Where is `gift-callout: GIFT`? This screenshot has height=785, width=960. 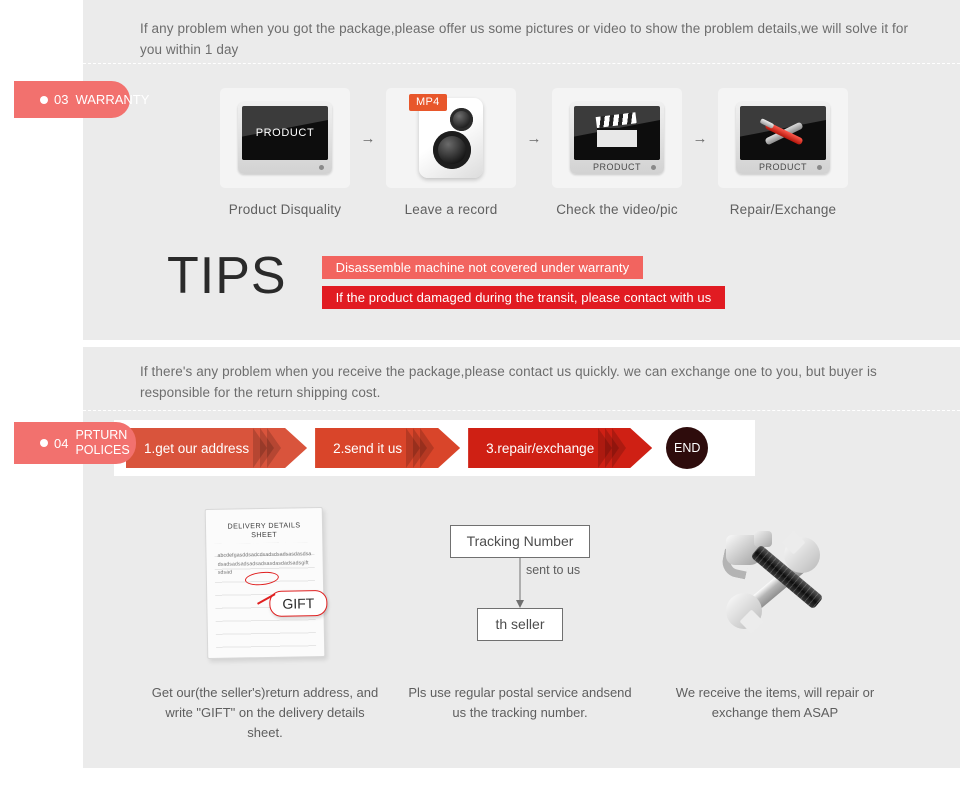
gift-callout: GIFT is located at coordinates (298, 603).